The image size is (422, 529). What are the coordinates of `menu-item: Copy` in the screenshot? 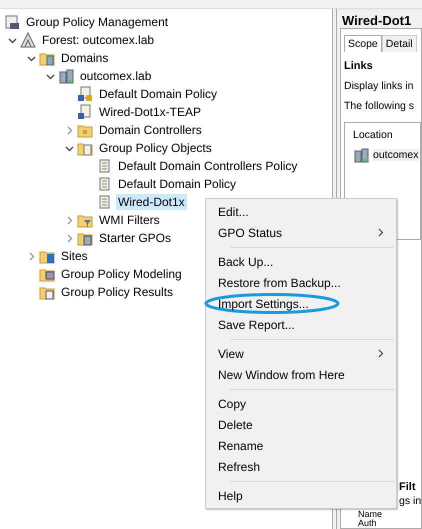 It's located at (301, 403).